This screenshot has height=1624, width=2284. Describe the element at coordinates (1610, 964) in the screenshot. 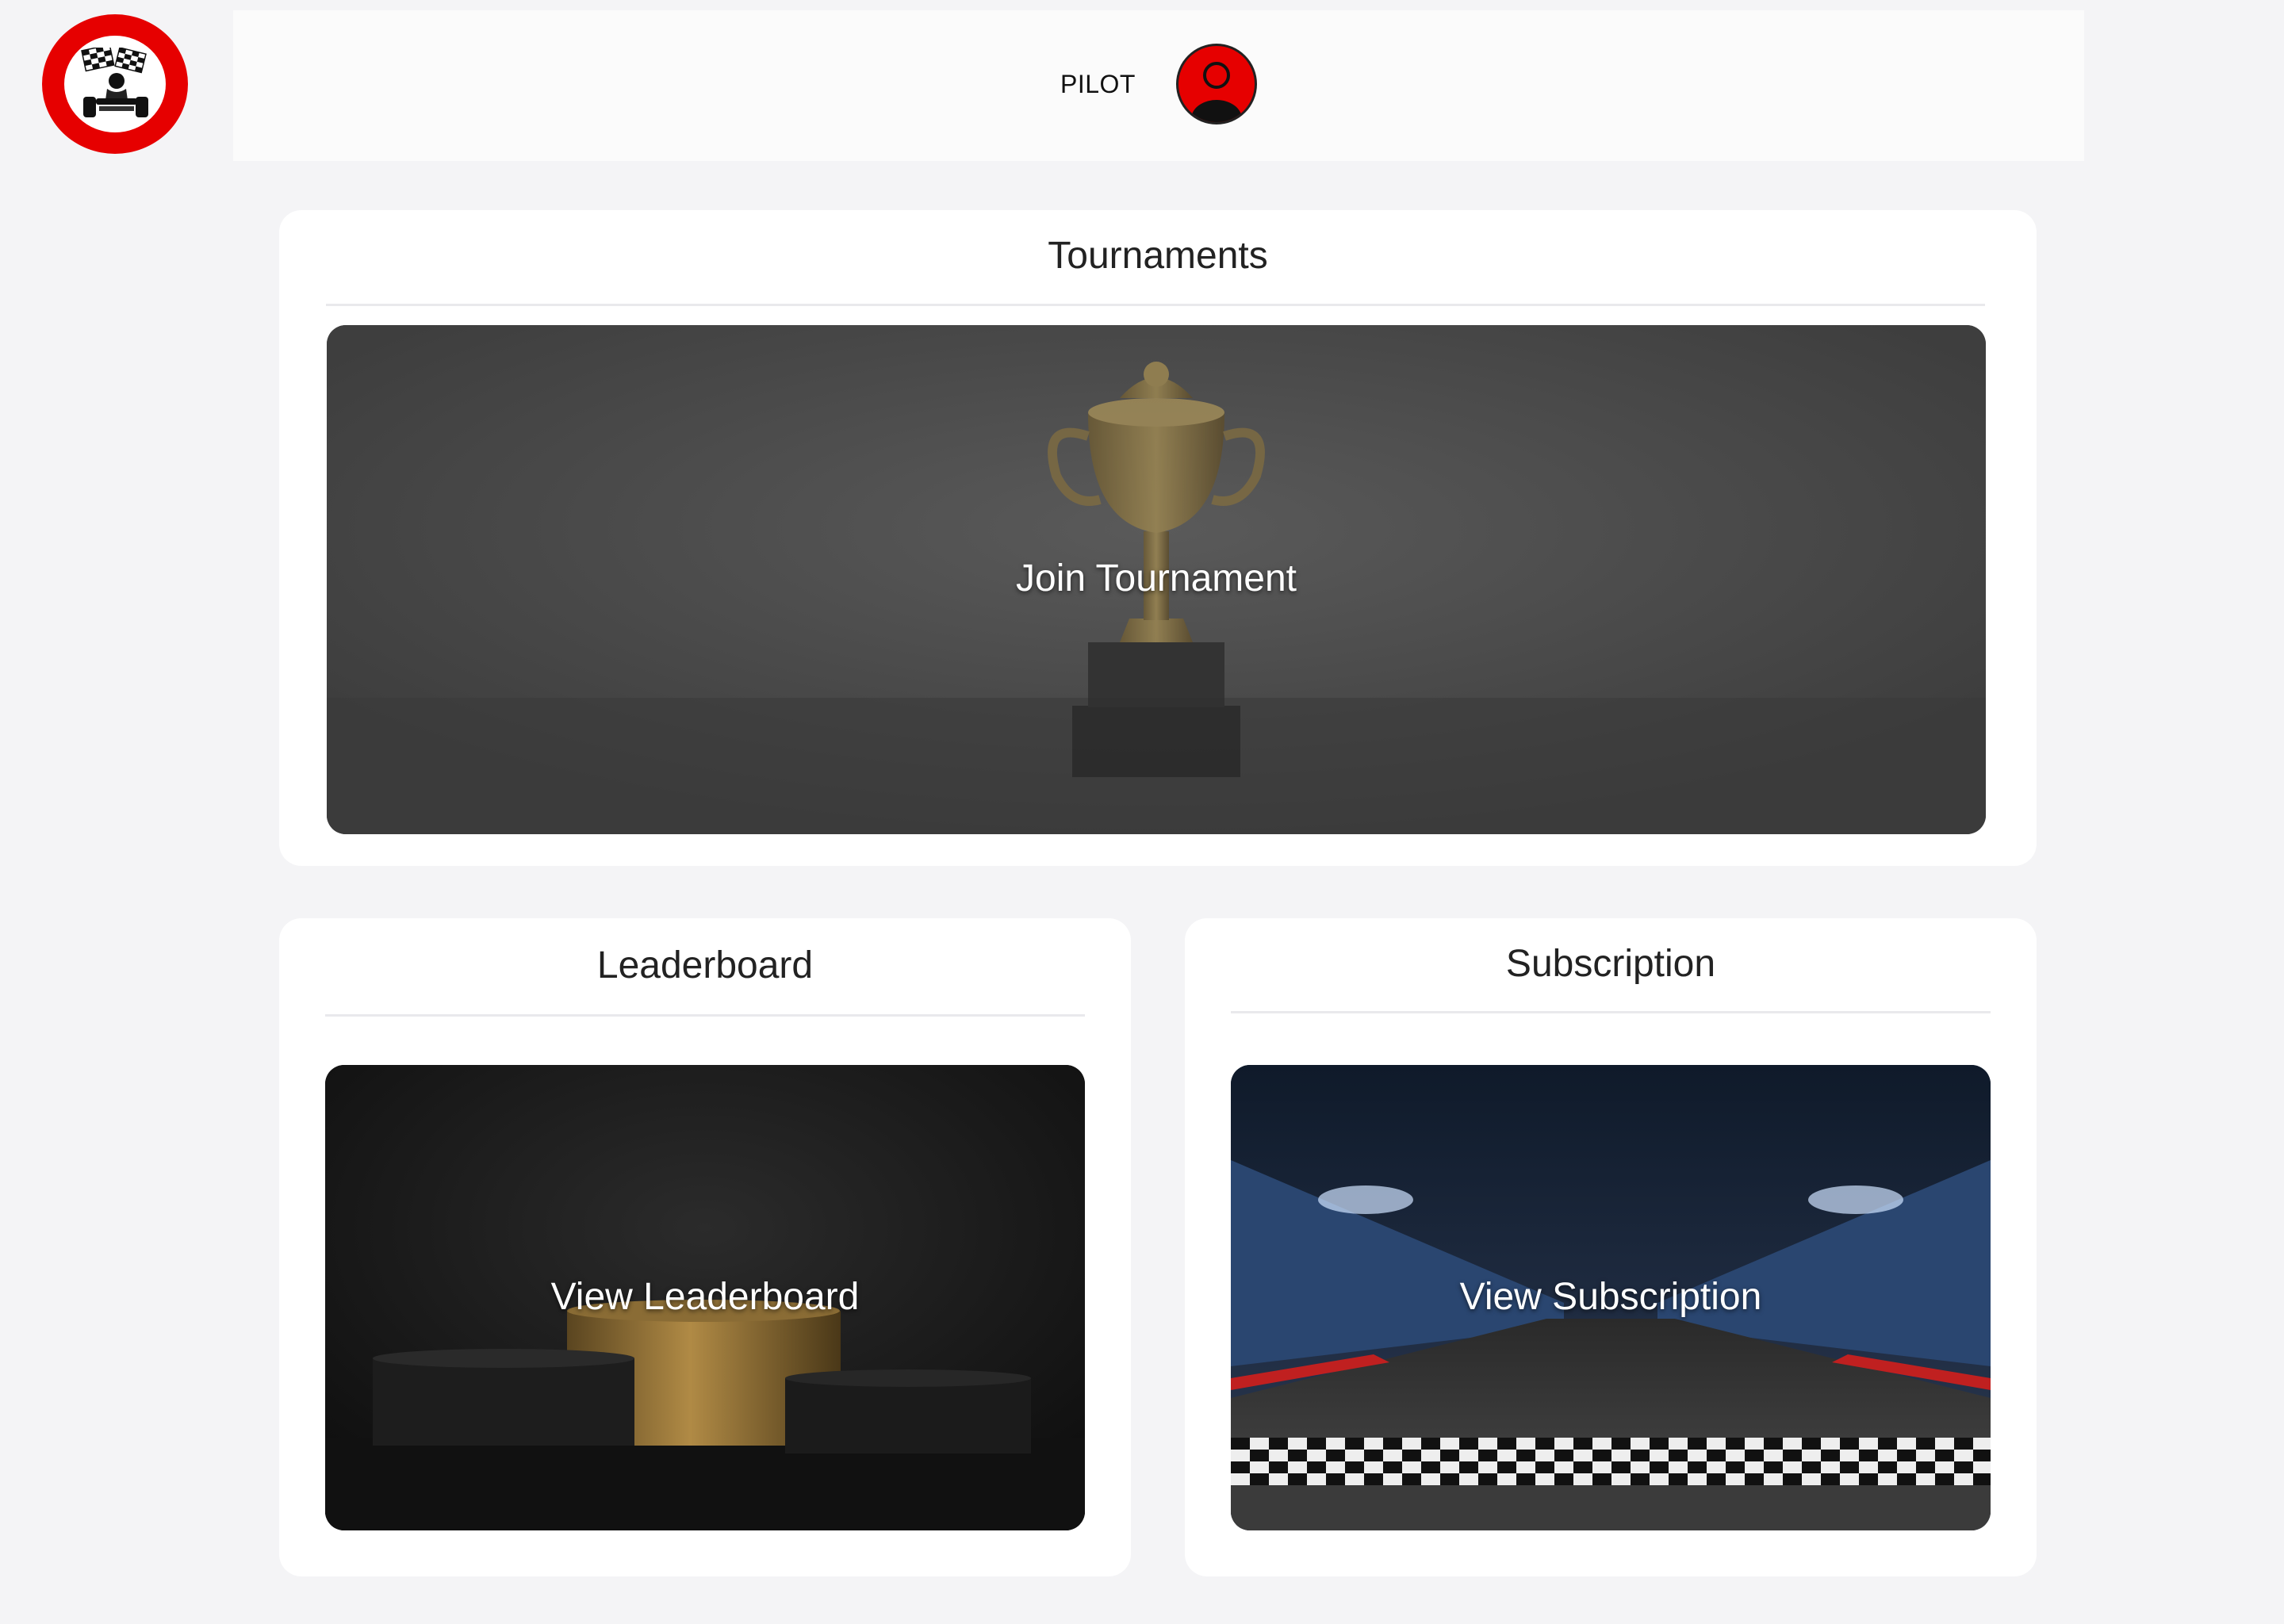

I see `subscription-title: Subscription` at that location.